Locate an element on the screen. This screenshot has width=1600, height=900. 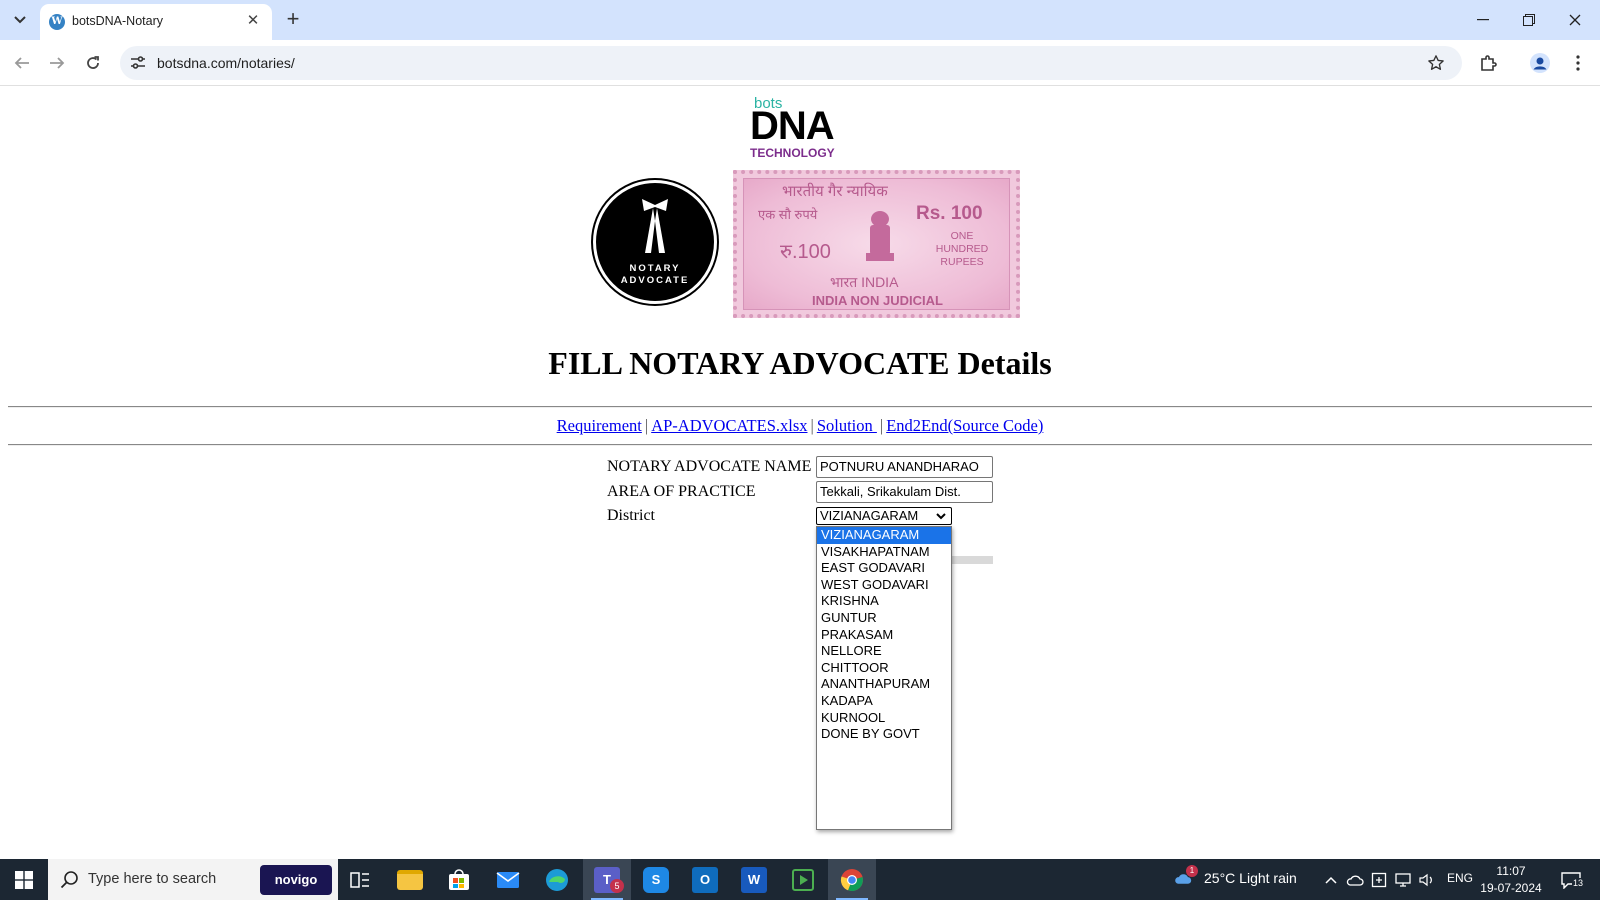
end2end-source-code-link: End2End(Source Code) is located at coordinates (964, 425).